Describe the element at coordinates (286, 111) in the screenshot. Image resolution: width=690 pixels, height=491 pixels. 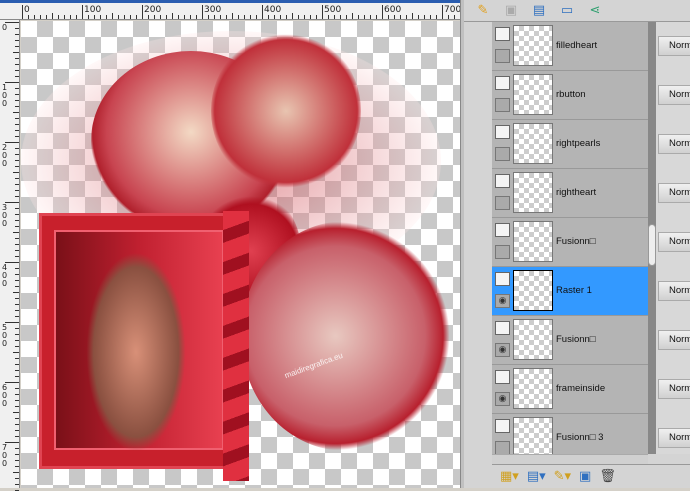
I see `heart-right-lobe` at that location.